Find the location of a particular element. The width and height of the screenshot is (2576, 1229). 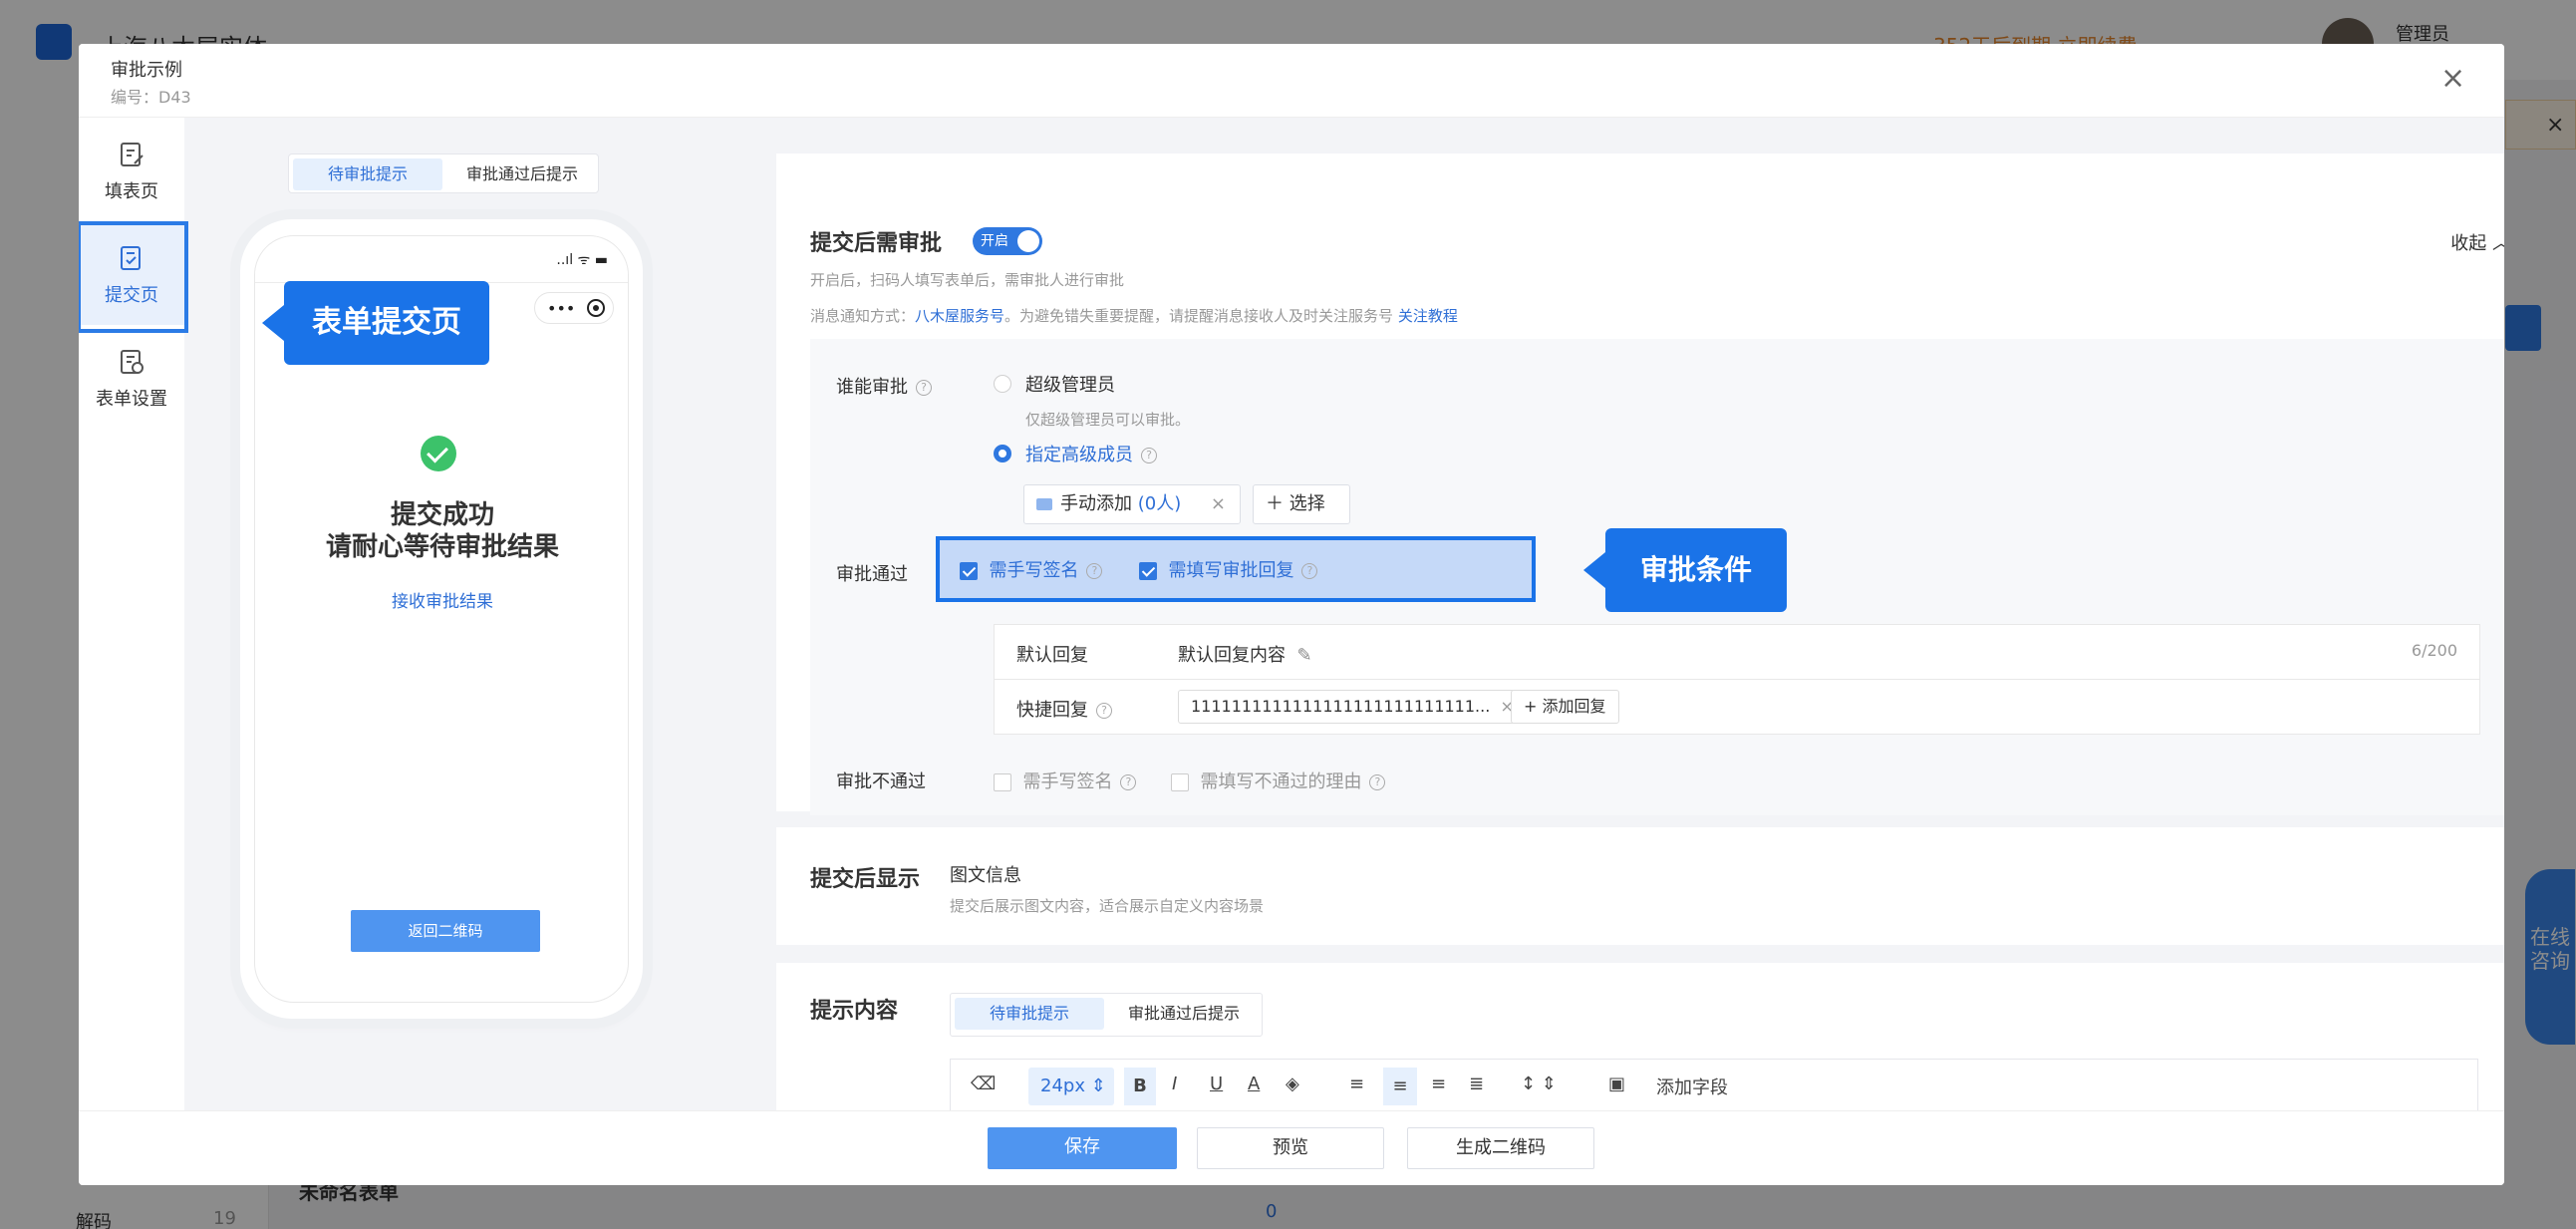

manual-add-chip: 手动添加 (0人) × is located at coordinates (1132, 504).